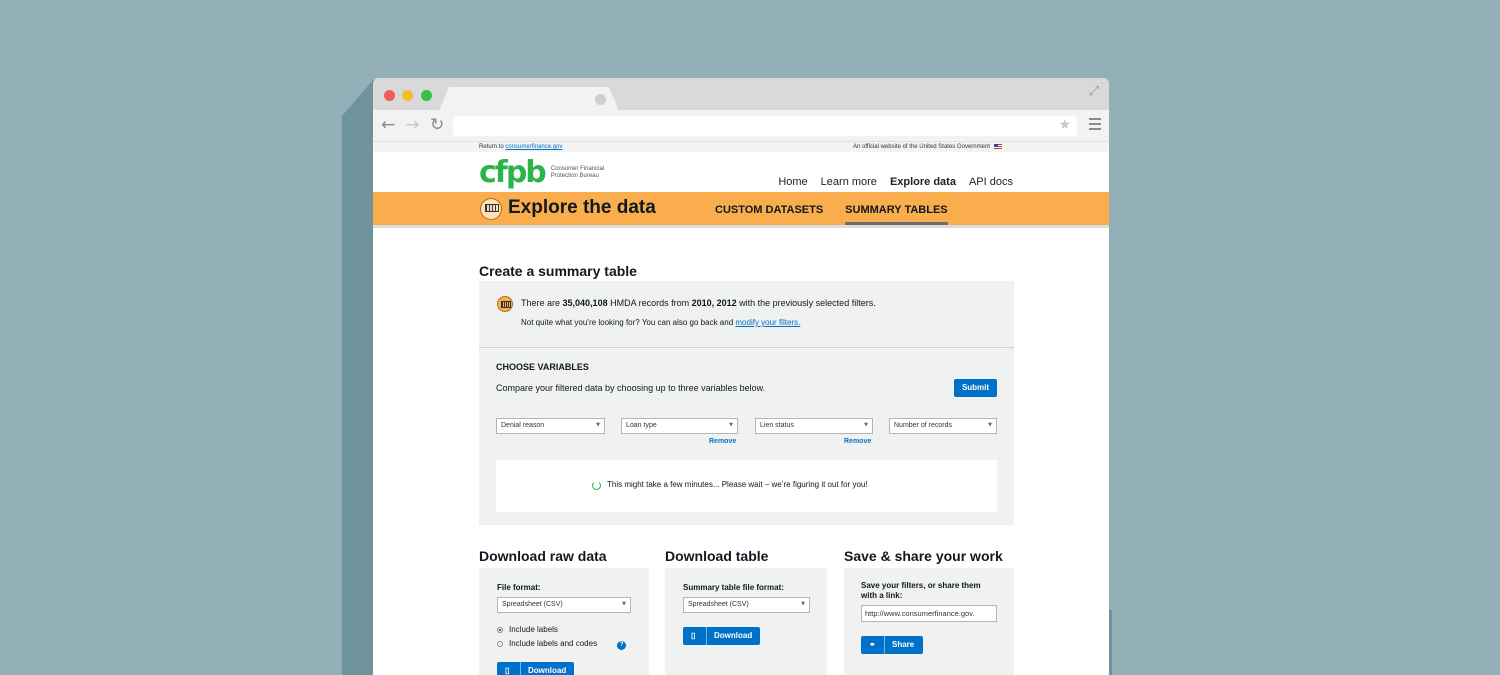 Image resolution: width=1500 pixels, height=675 pixels. Describe the element at coordinates (558, 271) in the screenshot. I see `page-title: Create a summary table` at that location.